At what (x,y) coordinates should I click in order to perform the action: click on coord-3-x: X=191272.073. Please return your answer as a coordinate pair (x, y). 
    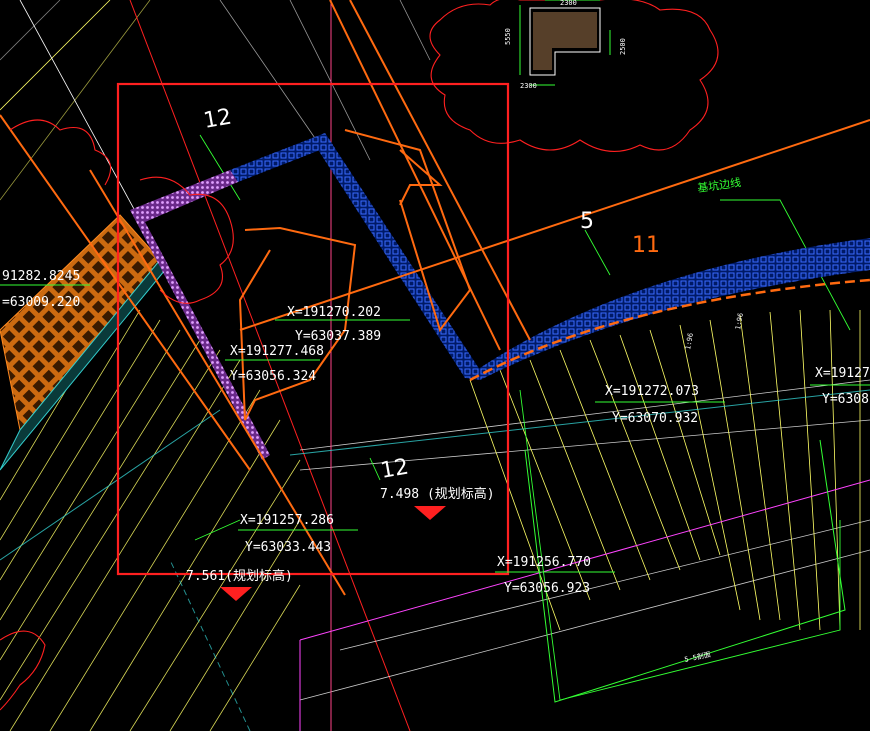
    Looking at the image, I should click on (652, 391).